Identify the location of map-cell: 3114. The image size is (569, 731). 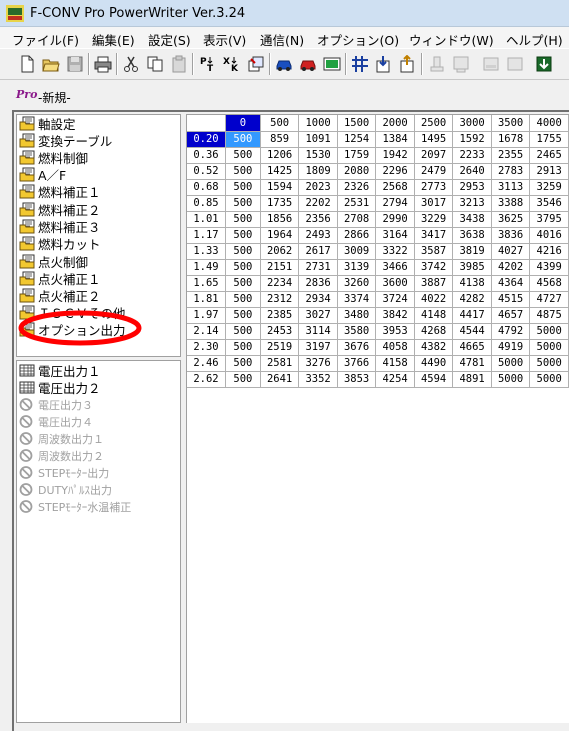
(318, 331).